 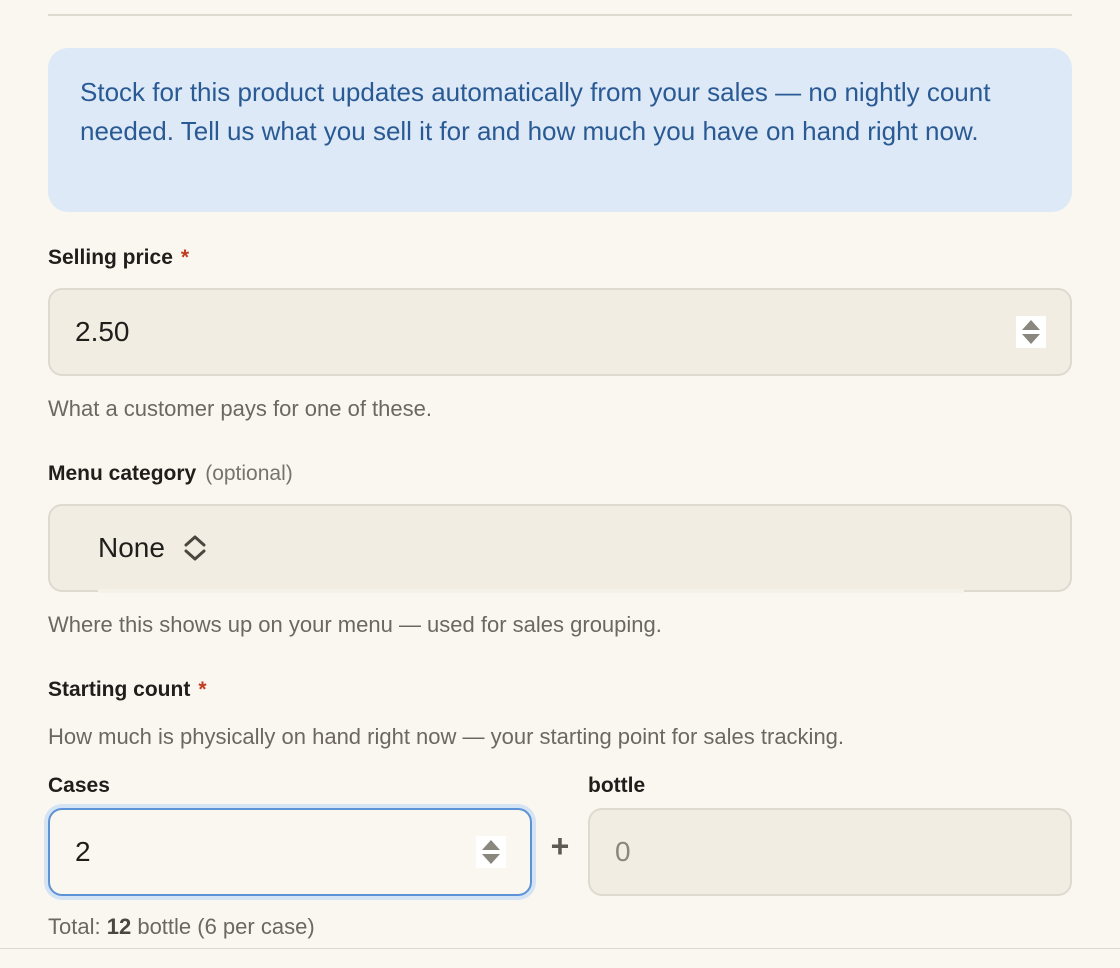 What do you see at coordinates (102, 331) in the screenshot?
I see `selling-price-value: 2.50` at bounding box center [102, 331].